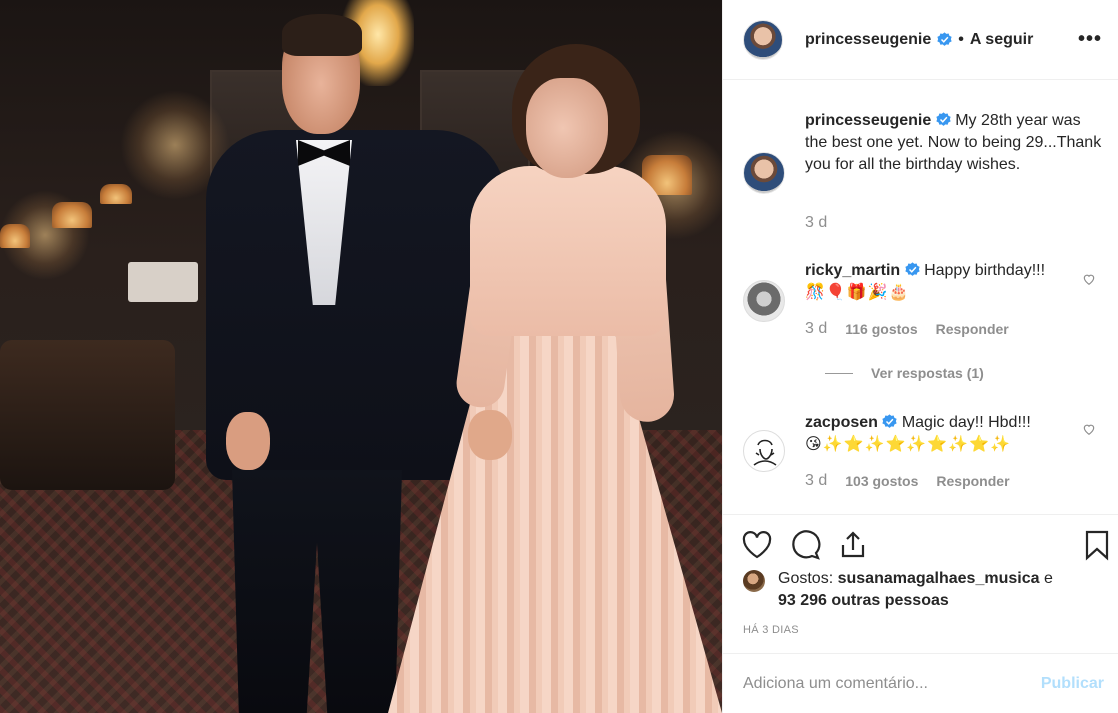 The image size is (1118, 713). I want to click on photo-table, so click(163, 282).